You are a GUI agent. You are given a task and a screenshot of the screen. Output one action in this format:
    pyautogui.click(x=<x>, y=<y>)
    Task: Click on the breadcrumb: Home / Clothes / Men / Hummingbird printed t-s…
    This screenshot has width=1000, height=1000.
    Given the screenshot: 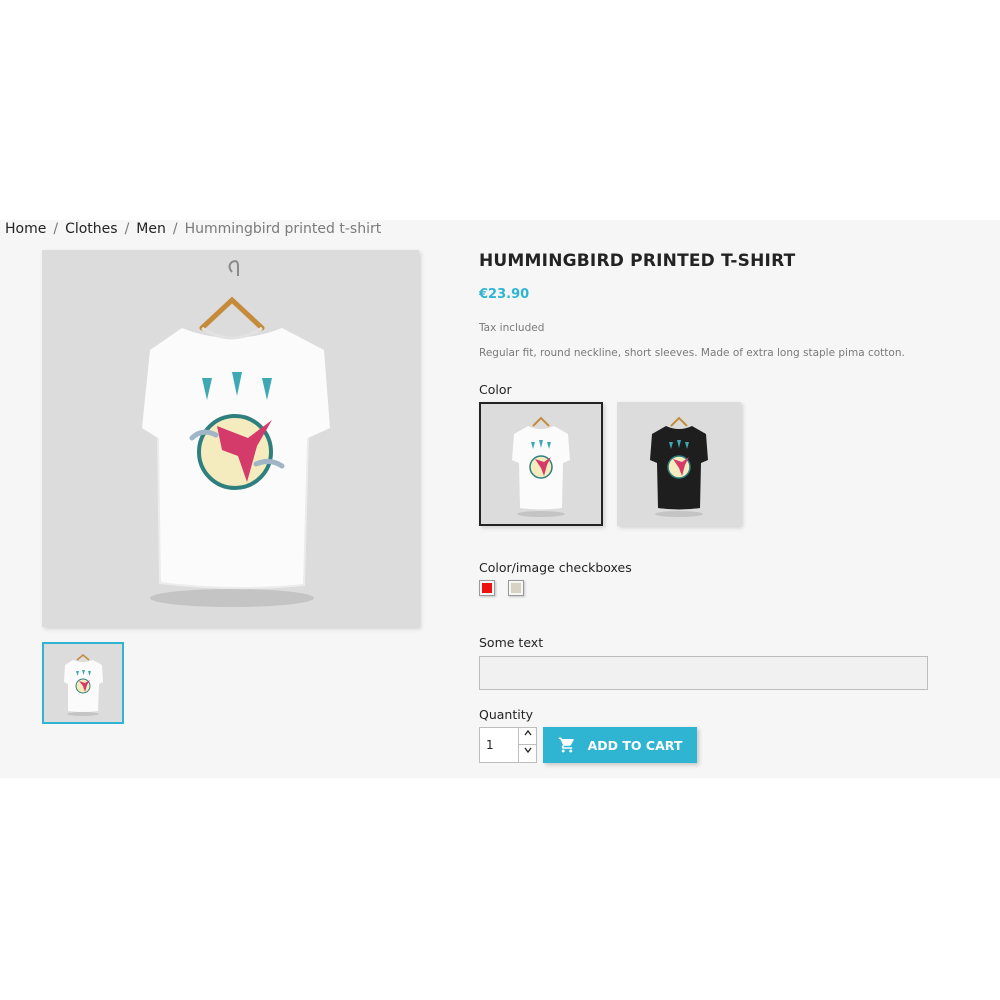 What is the action you would take?
    pyautogui.click(x=193, y=229)
    